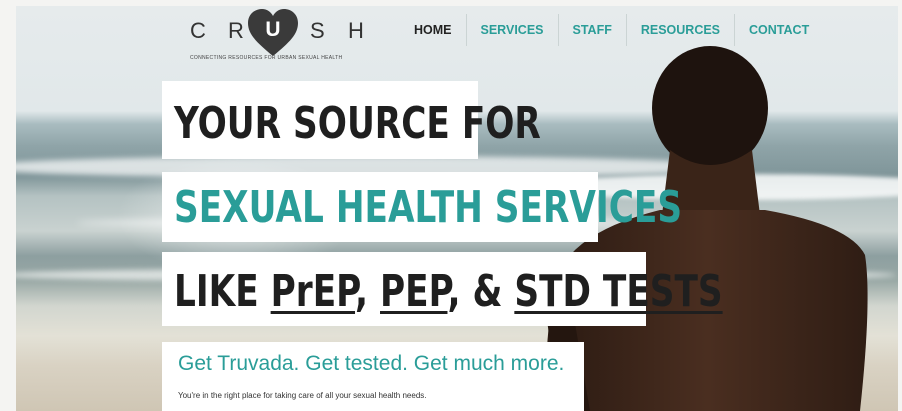 The height and width of the screenshot is (411, 902). I want to click on main-nav: HOME SERVICES STAFF RESOURCES CONTACT, so click(611, 30).